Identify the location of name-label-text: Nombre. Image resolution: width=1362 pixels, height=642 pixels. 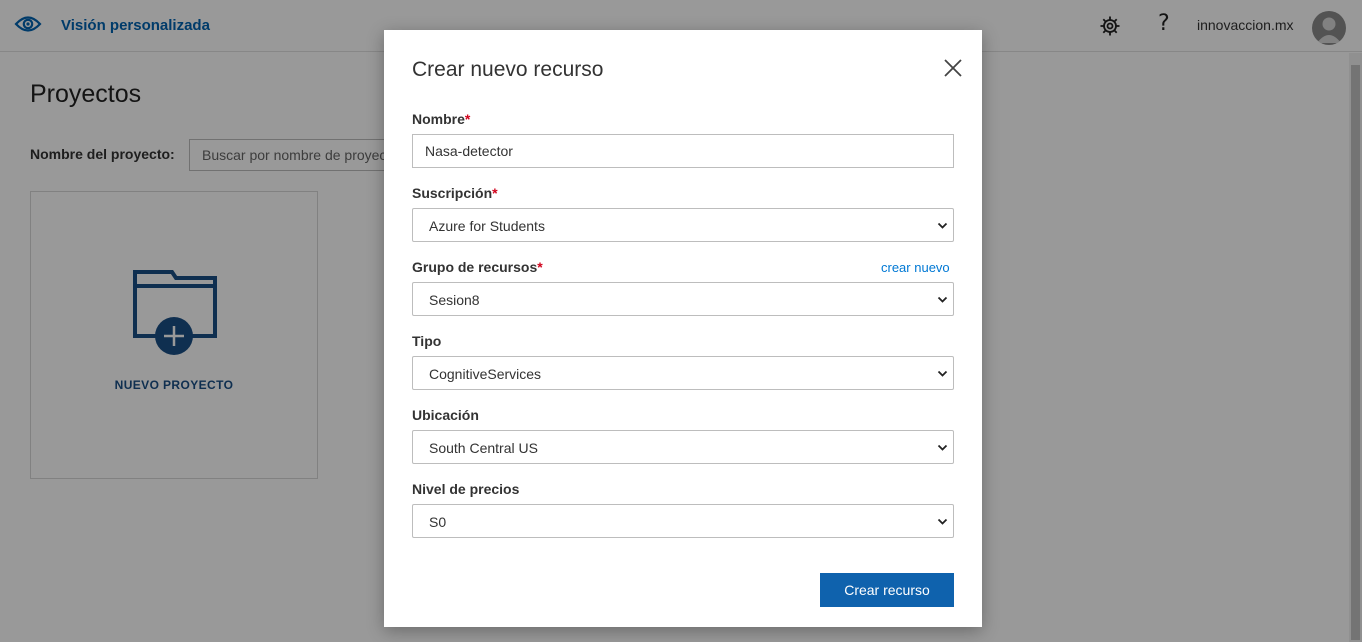
(438, 119).